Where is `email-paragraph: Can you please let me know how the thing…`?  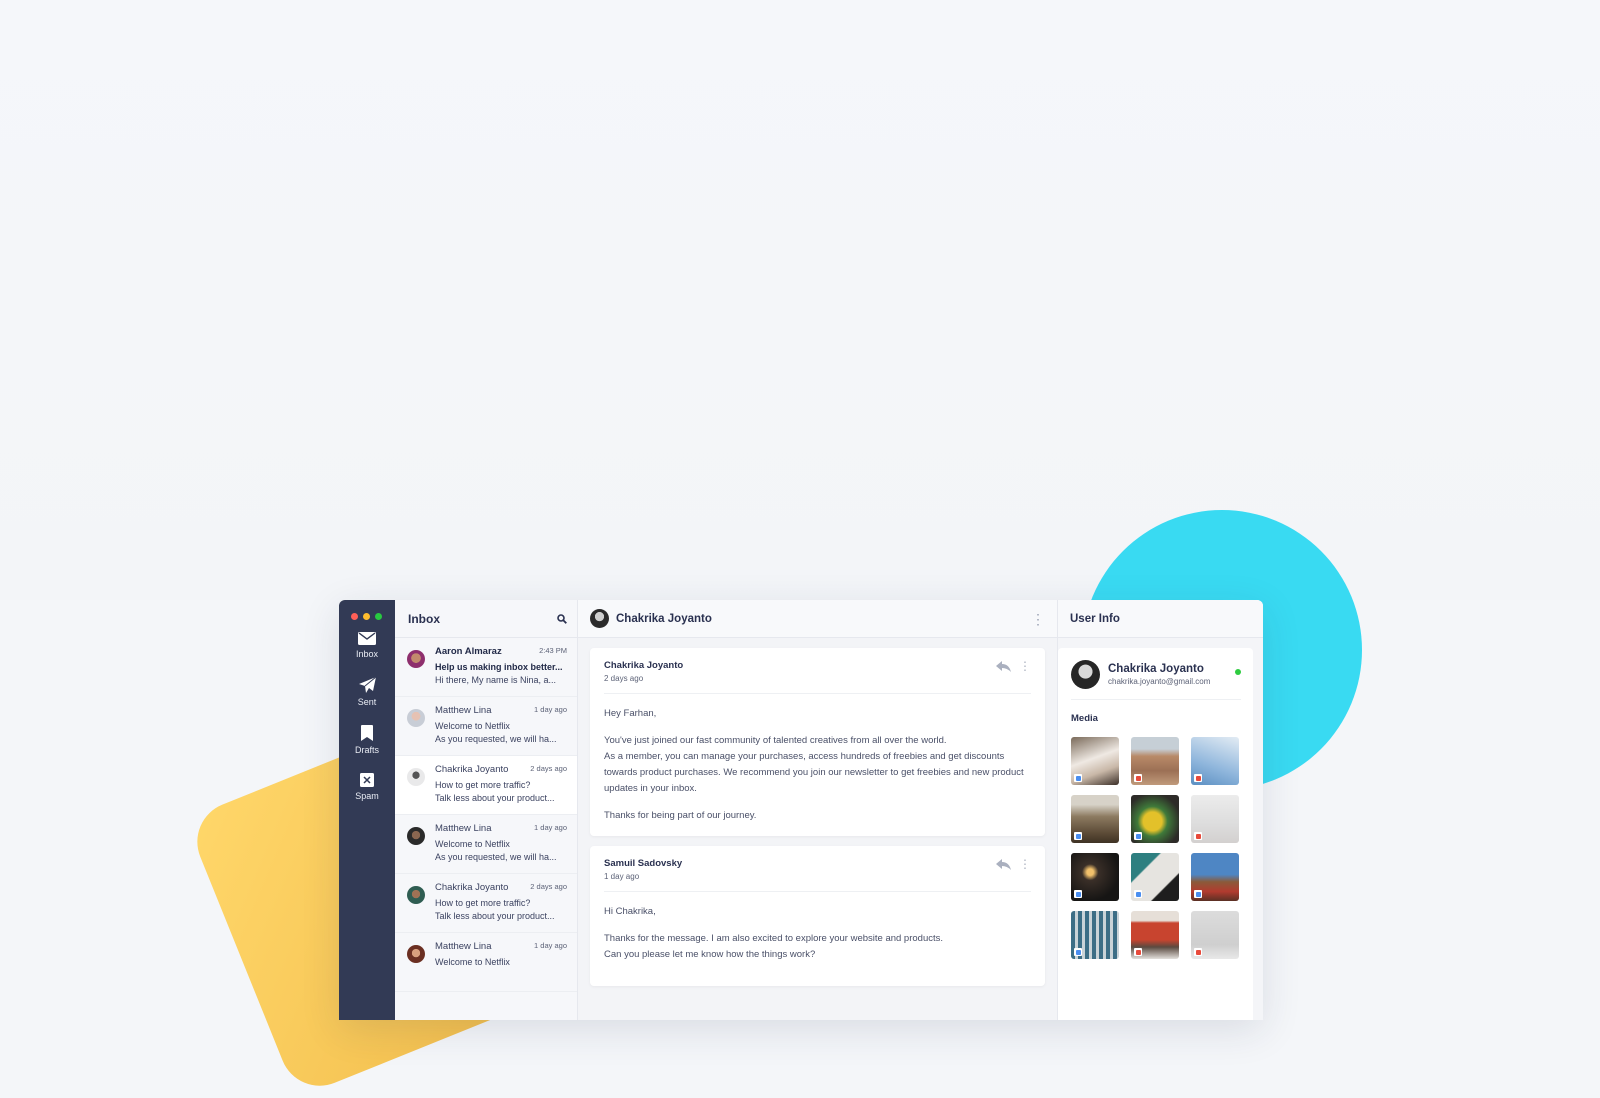
email-paragraph: Can you please let me know how the thing… is located at coordinates (710, 954).